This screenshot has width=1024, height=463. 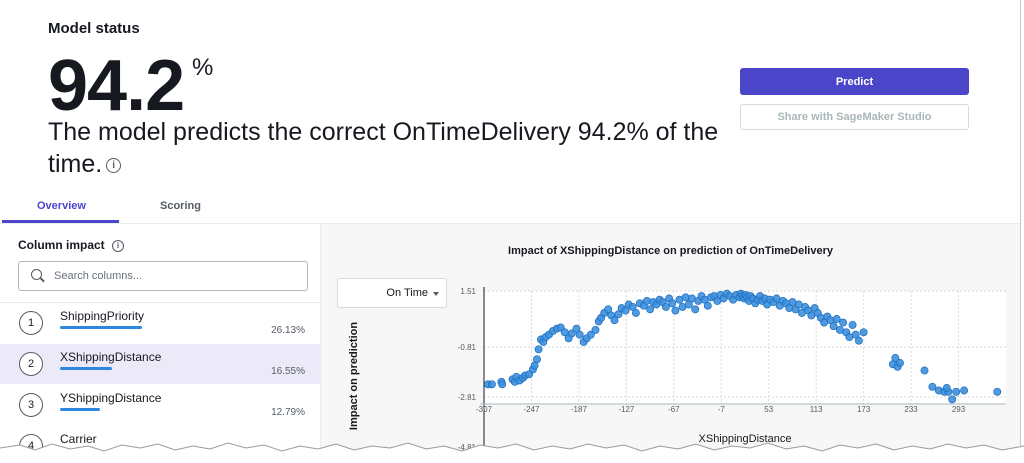 What do you see at coordinates (160, 323) in the screenshot?
I see `column-row: 1 ShippingPriority 26.13%` at bounding box center [160, 323].